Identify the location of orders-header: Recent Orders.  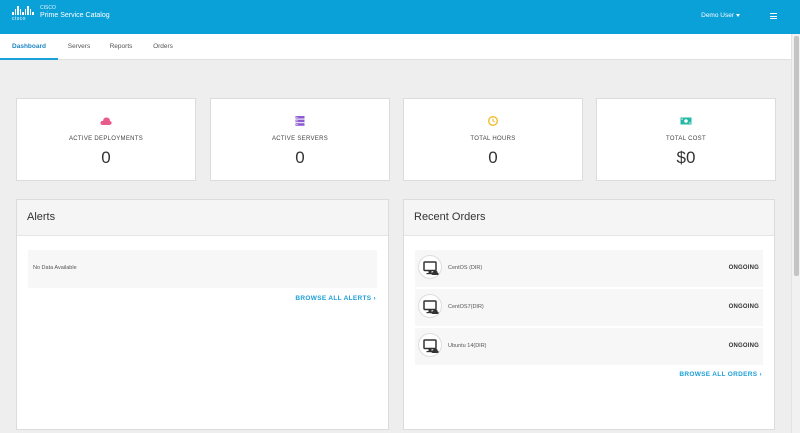
(589, 218).